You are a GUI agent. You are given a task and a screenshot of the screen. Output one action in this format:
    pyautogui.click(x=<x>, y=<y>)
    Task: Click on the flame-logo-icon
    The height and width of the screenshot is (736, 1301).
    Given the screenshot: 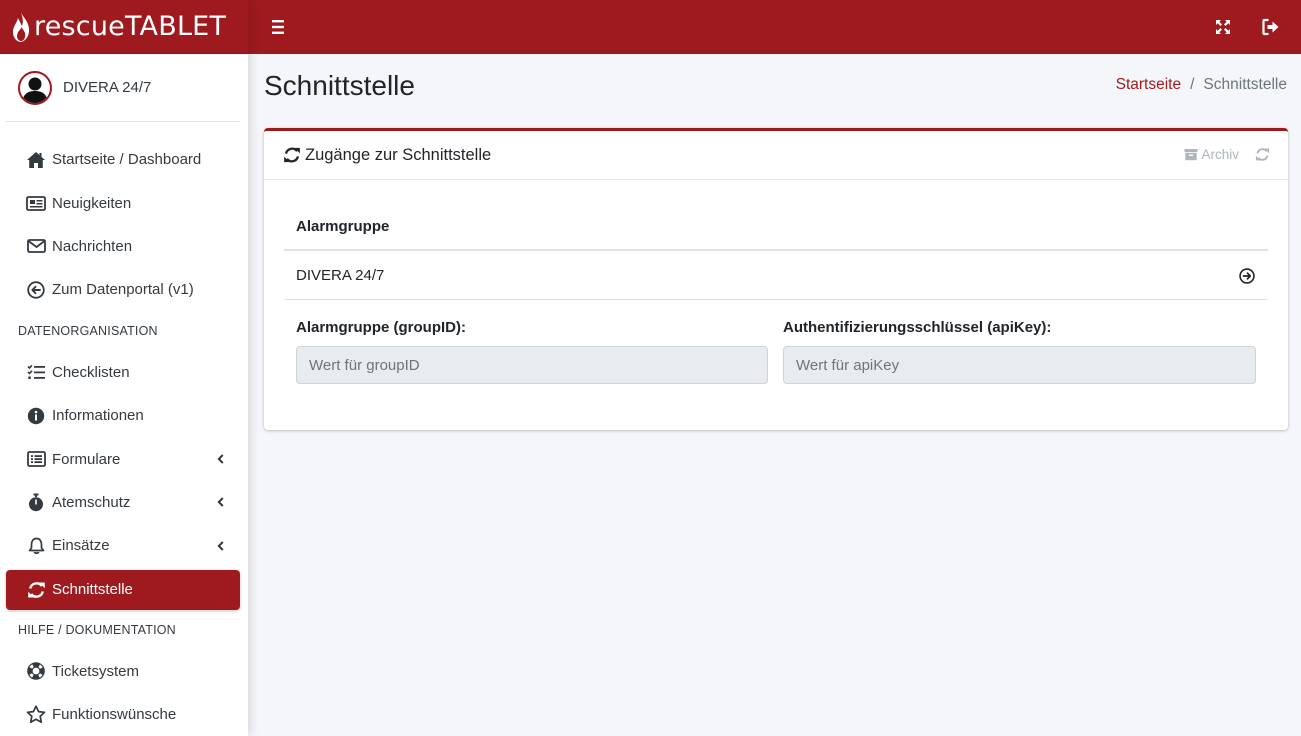 What is the action you would take?
    pyautogui.click(x=21, y=27)
    